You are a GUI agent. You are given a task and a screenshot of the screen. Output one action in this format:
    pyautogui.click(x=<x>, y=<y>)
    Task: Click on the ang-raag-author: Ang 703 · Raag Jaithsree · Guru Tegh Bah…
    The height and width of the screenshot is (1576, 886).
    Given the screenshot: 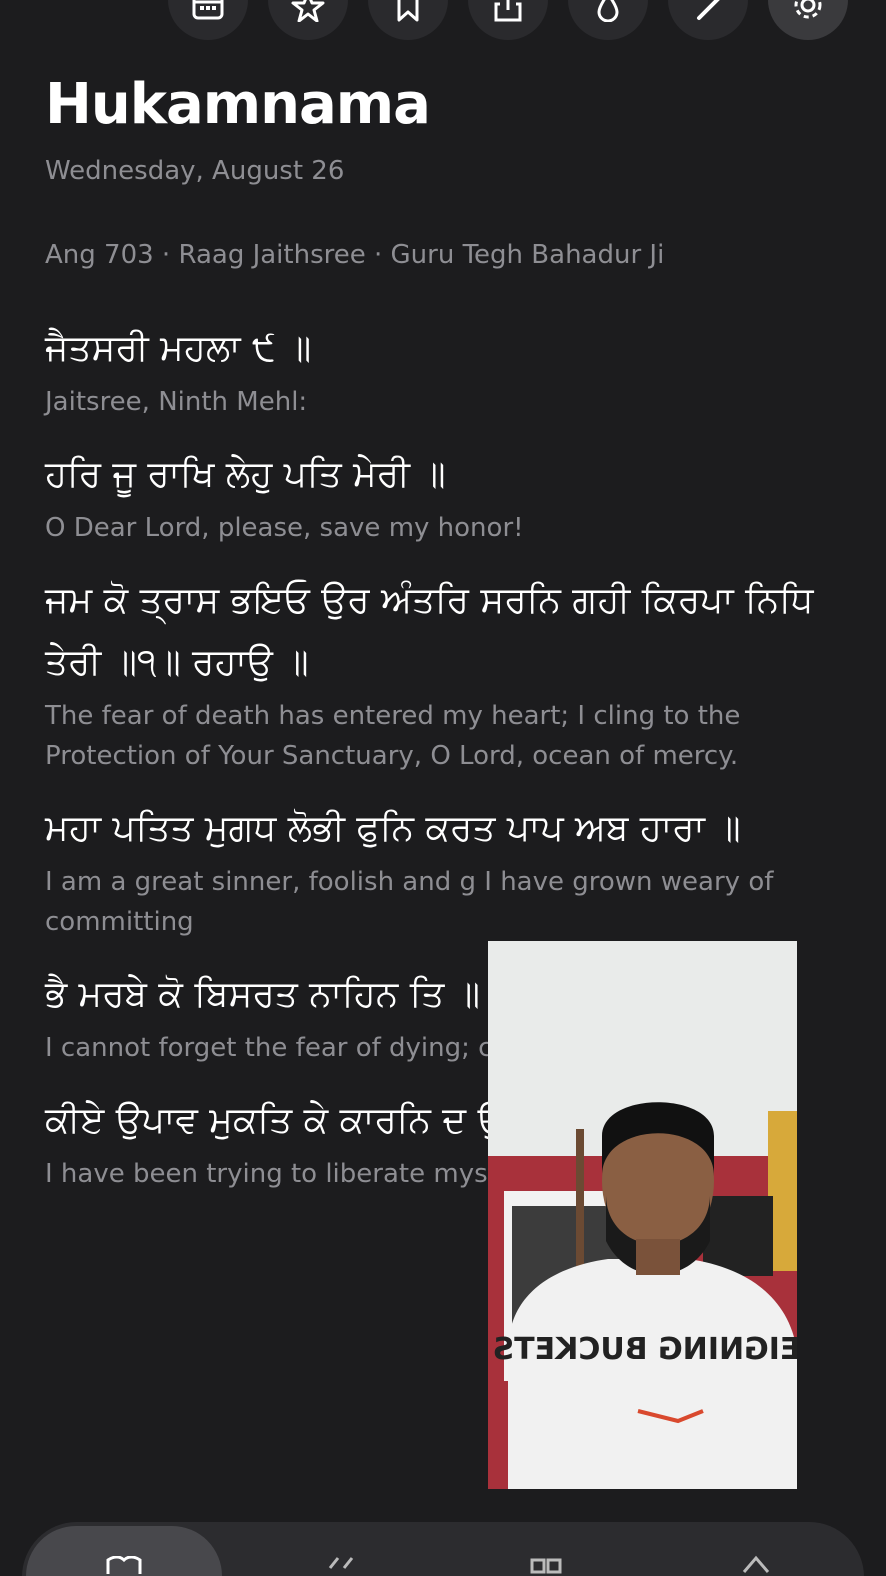 What is the action you would take?
    pyautogui.click(x=355, y=255)
    